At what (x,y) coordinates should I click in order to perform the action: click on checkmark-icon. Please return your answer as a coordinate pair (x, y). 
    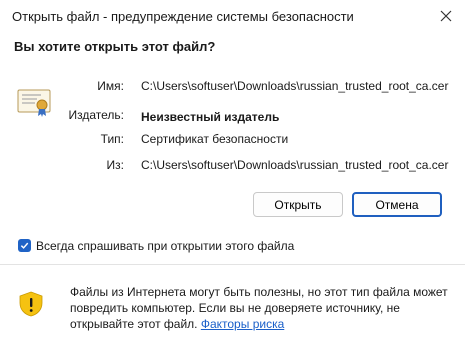
    Looking at the image, I should click on (24, 245).